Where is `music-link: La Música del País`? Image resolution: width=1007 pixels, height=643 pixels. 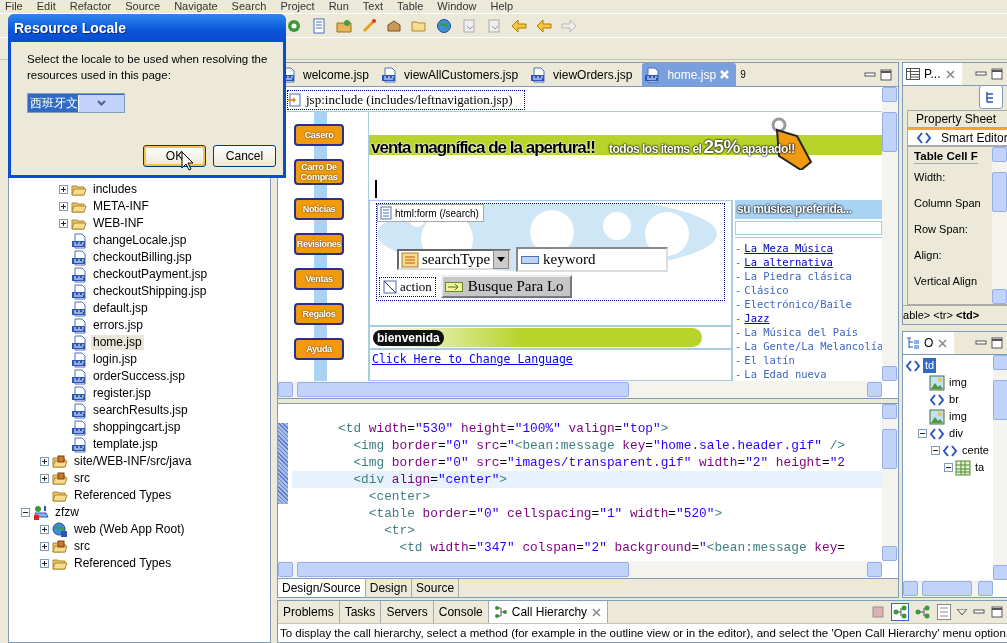
music-link: La Música del País is located at coordinates (801, 332).